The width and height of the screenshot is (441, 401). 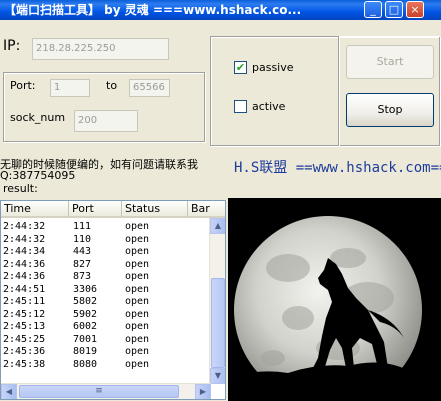 I want to click on scroll-down-button: ▼, so click(x=217, y=376).